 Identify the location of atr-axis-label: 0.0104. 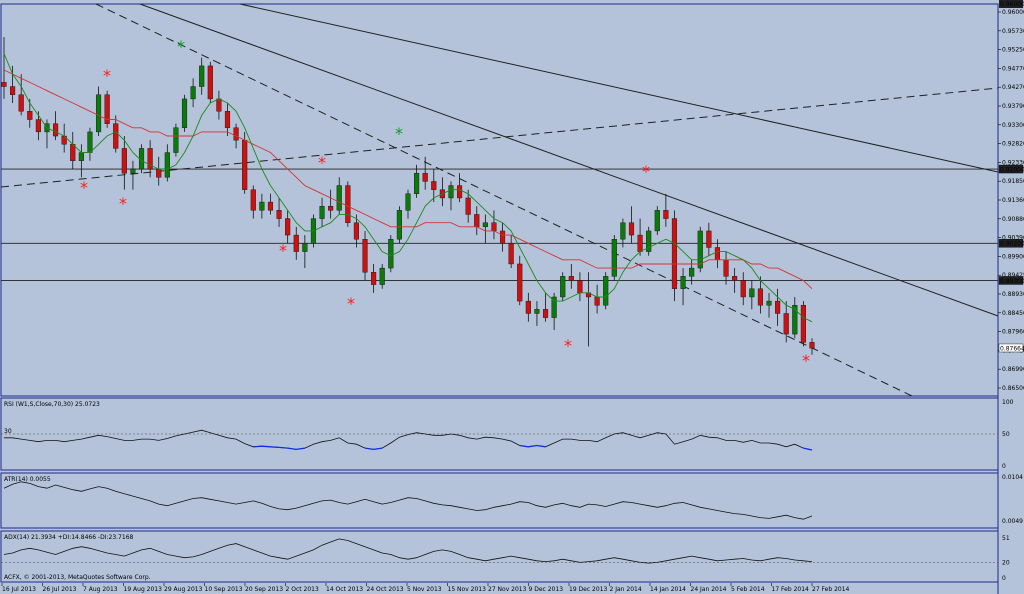
(1012, 477).